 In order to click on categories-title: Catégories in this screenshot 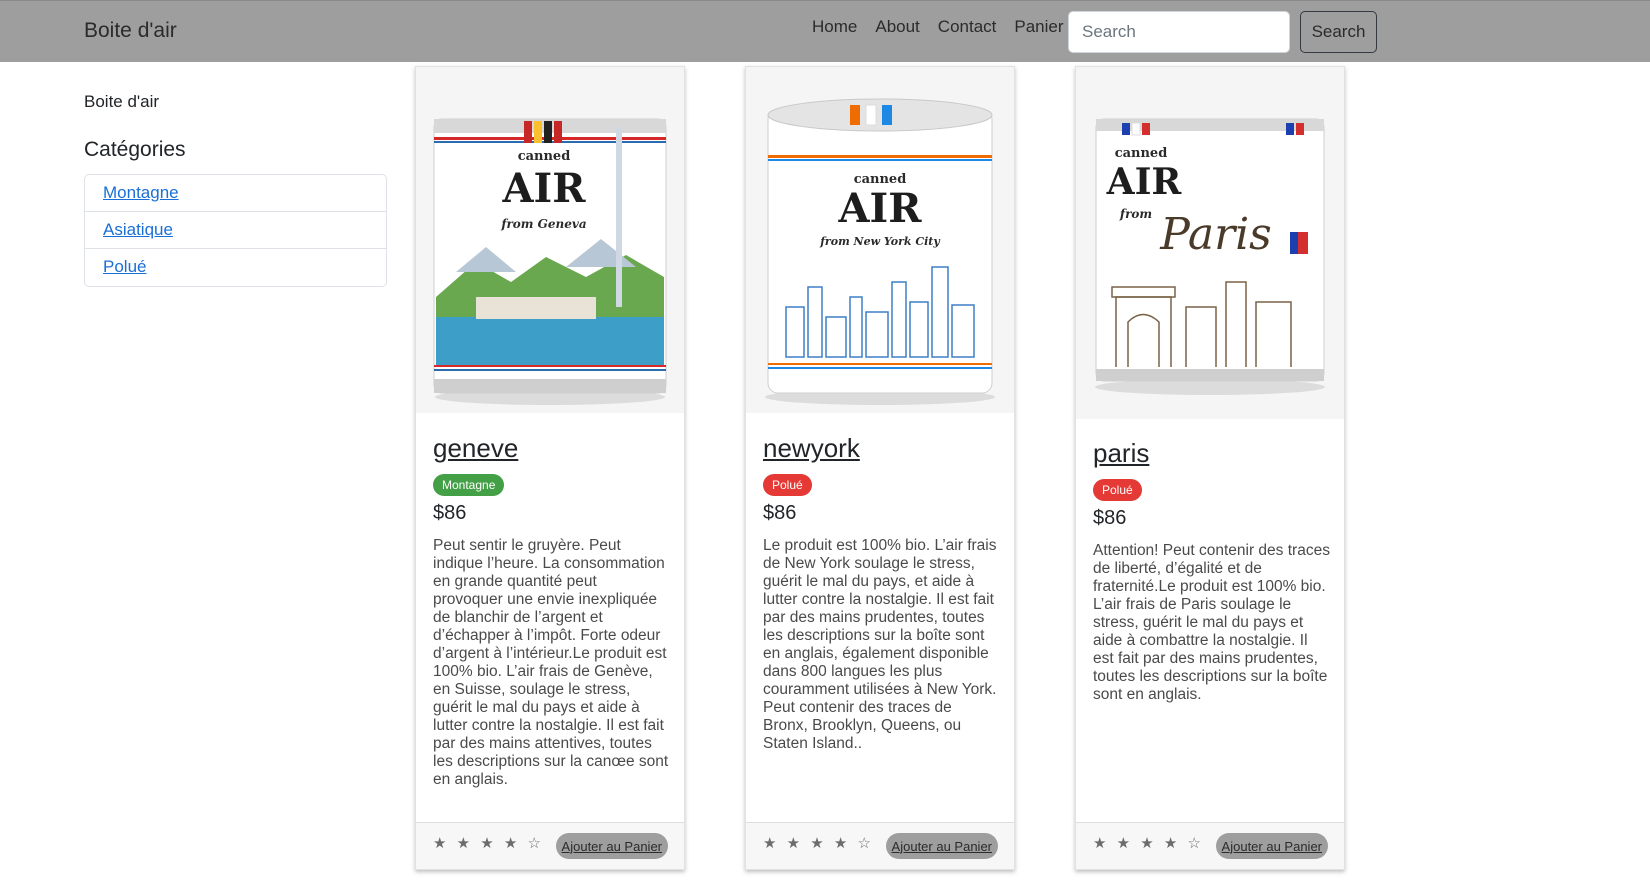, I will do `click(135, 149)`.